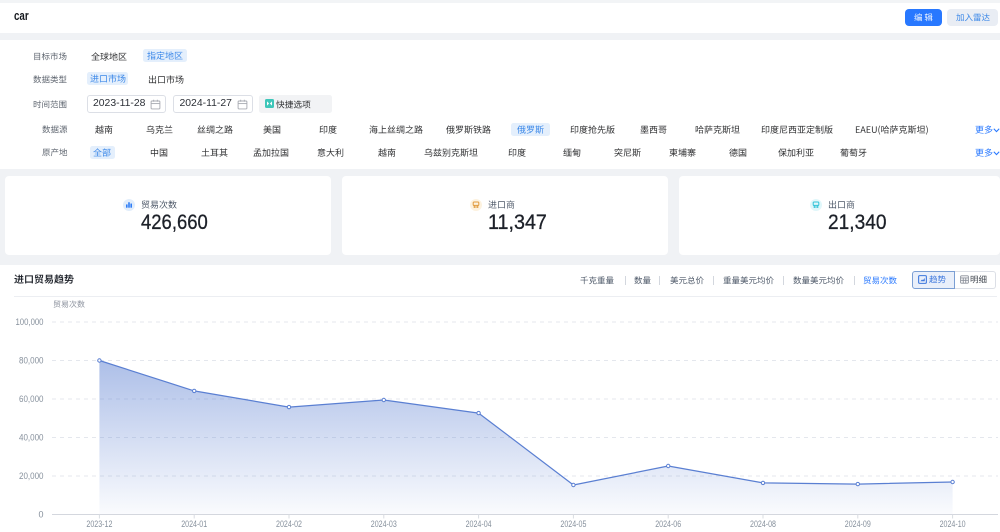  What do you see at coordinates (31, 476) in the screenshot?
I see `svg-text: 20,000` at bounding box center [31, 476].